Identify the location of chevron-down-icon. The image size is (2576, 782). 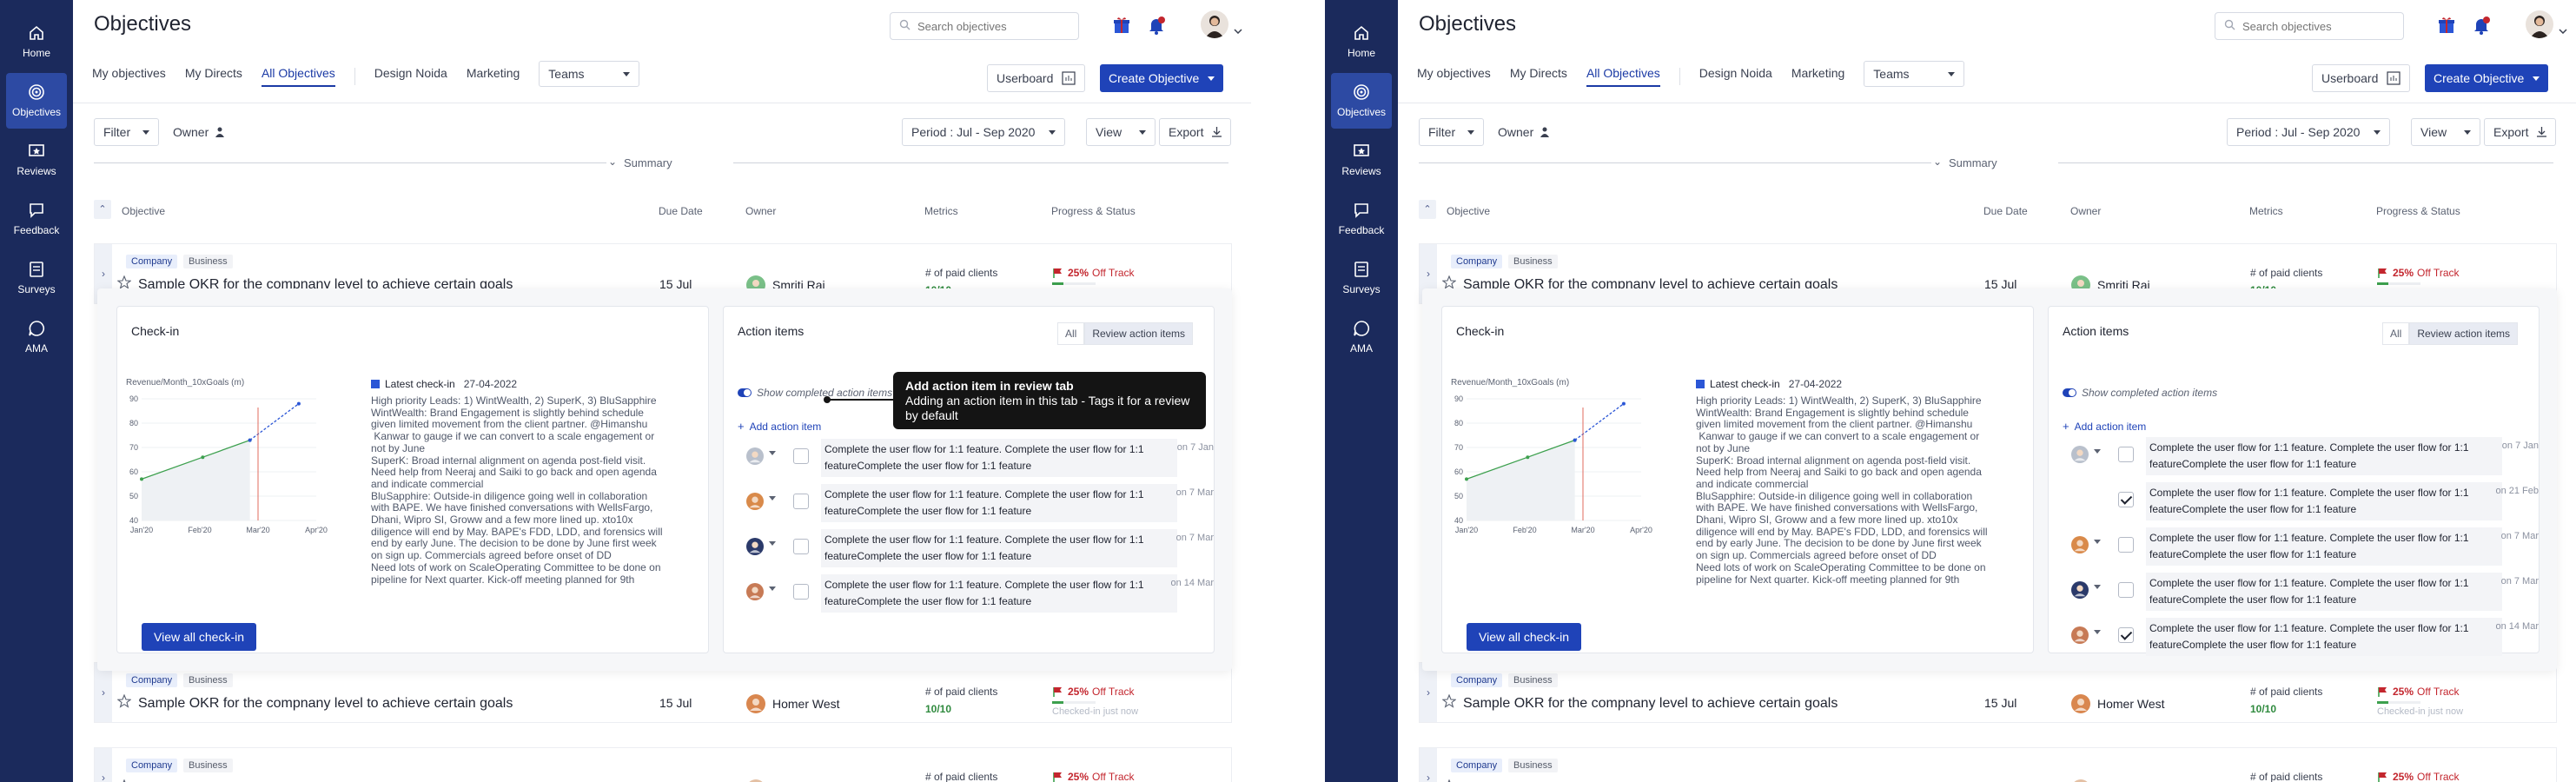
(1238, 31).